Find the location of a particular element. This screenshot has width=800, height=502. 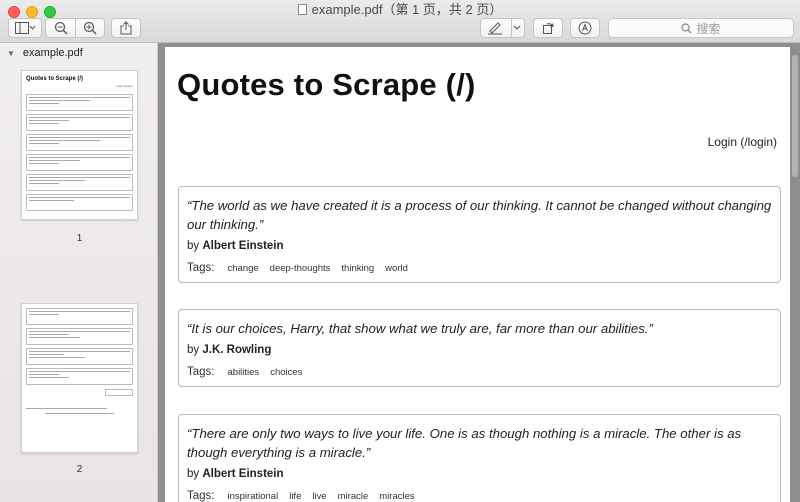

share-icon is located at coordinates (126, 28).